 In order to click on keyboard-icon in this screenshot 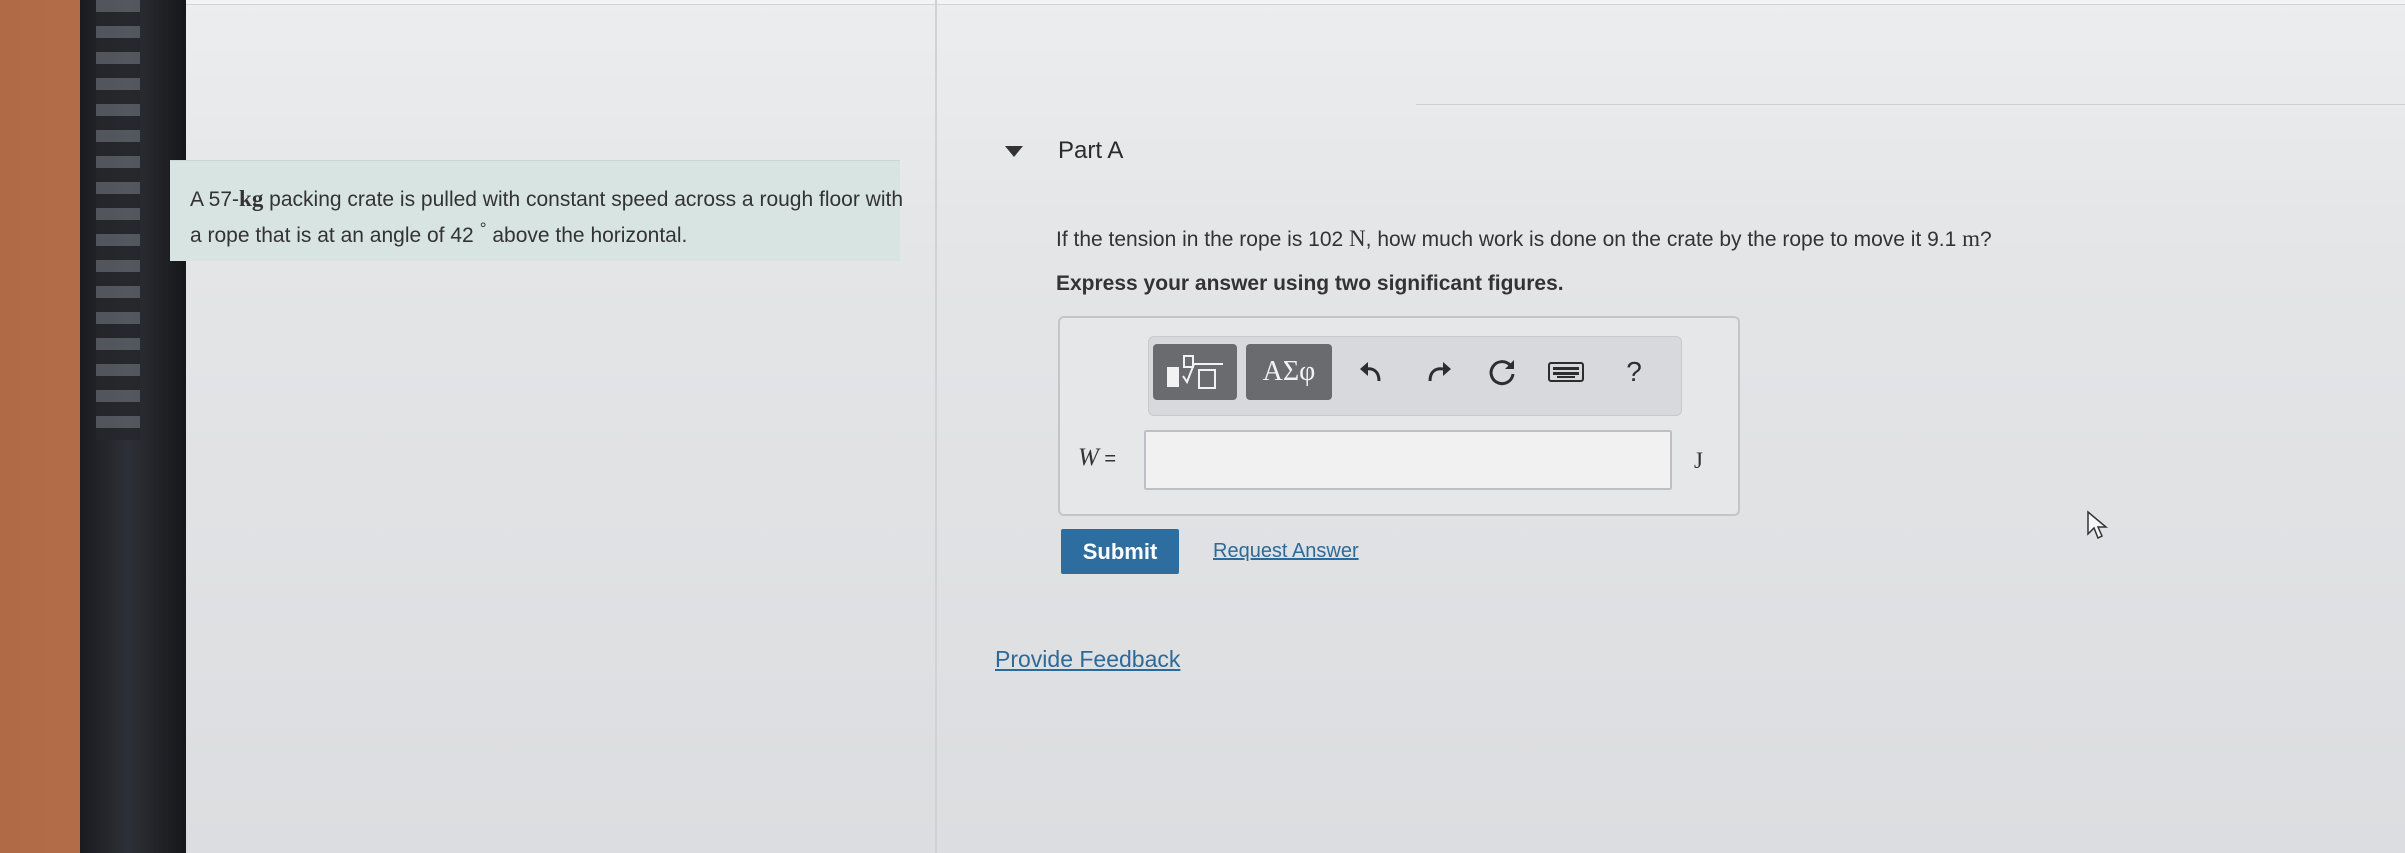, I will do `click(1566, 372)`.